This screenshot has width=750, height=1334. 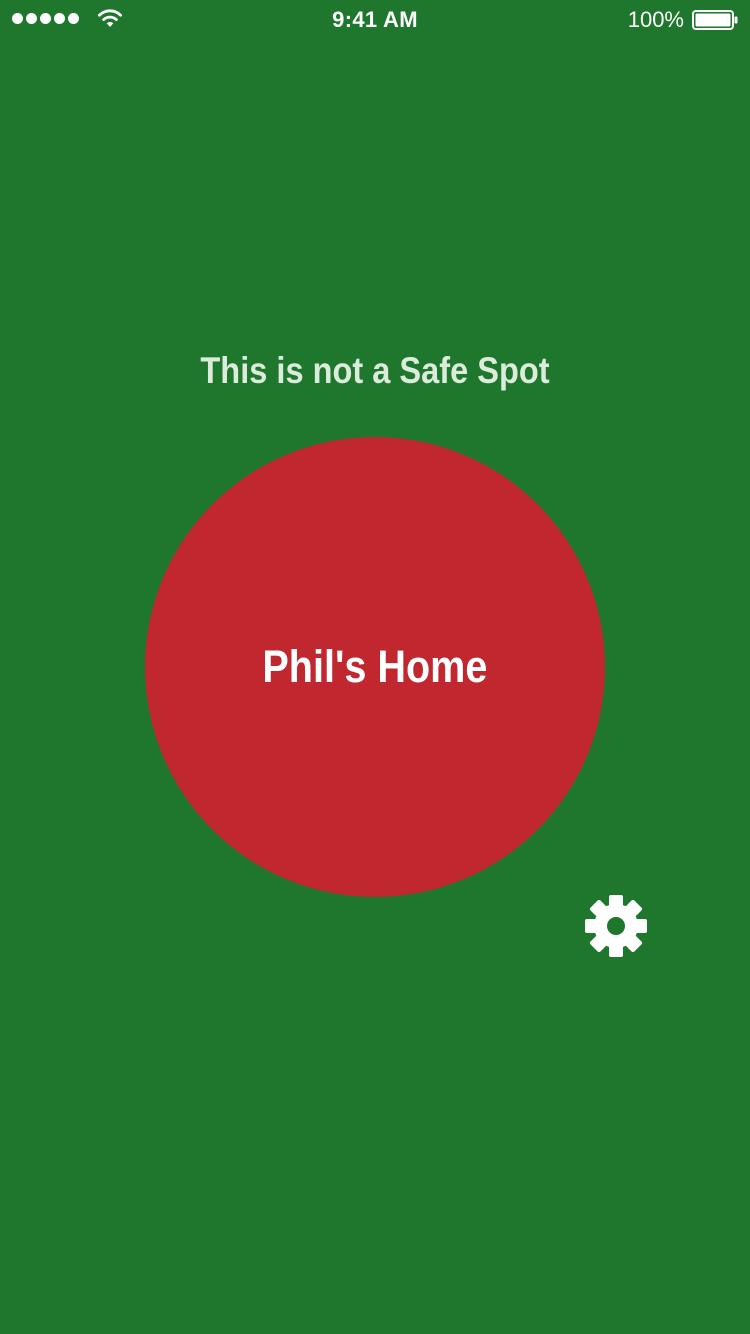 What do you see at coordinates (715, 20) in the screenshot?
I see `battery-icon` at bounding box center [715, 20].